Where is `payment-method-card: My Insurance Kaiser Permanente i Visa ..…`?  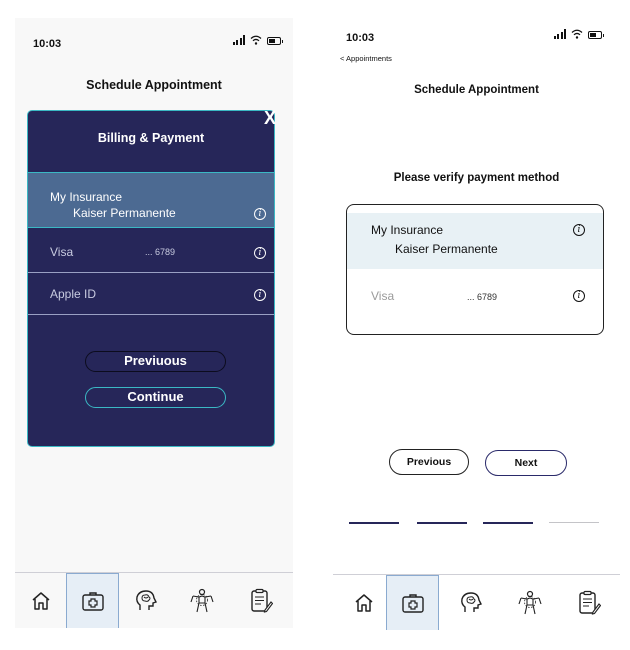 payment-method-card: My Insurance Kaiser Permanente i Visa ..… is located at coordinates (475, 269).